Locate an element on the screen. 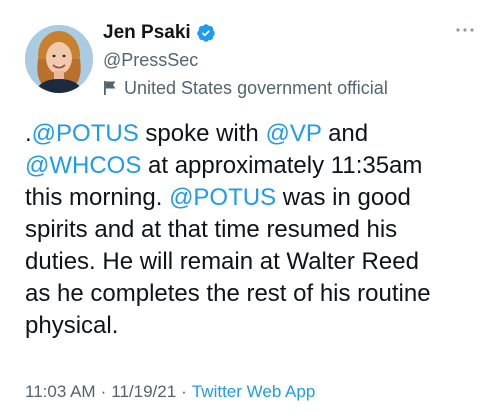  user-info: Jen Psaki @PressSec United States govern is located at coordinates (245, 60).